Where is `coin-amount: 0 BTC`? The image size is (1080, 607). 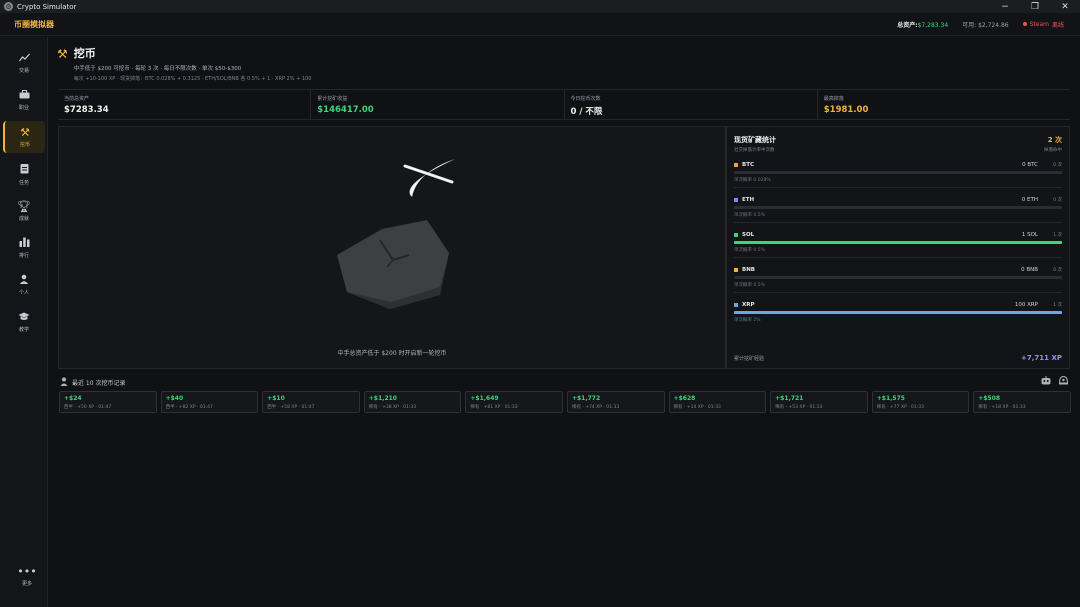 coin-amount: 0 BTC is located at coordinates (1030, 165).